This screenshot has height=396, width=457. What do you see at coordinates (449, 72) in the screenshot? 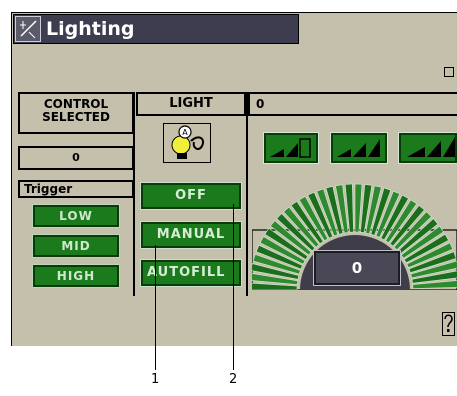
I see `window-toggle-button` at bounding box center [449, 72].